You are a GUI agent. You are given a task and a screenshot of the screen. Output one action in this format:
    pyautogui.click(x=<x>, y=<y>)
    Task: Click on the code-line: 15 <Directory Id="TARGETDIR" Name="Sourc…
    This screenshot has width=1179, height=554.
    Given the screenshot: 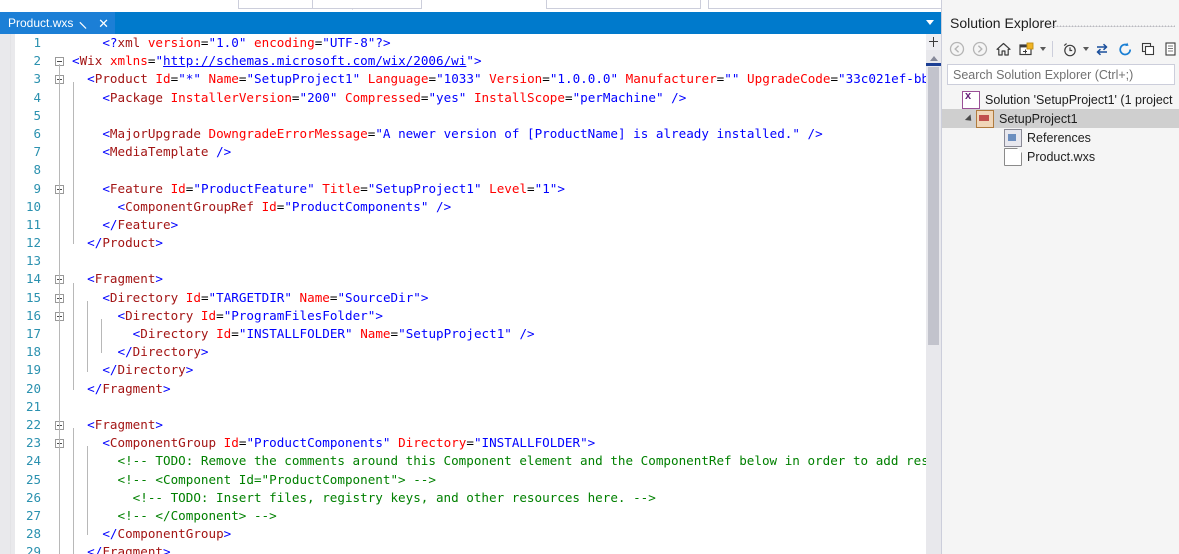 What is the action you would take?
    pyautogui.click(x=470, y=298)
    